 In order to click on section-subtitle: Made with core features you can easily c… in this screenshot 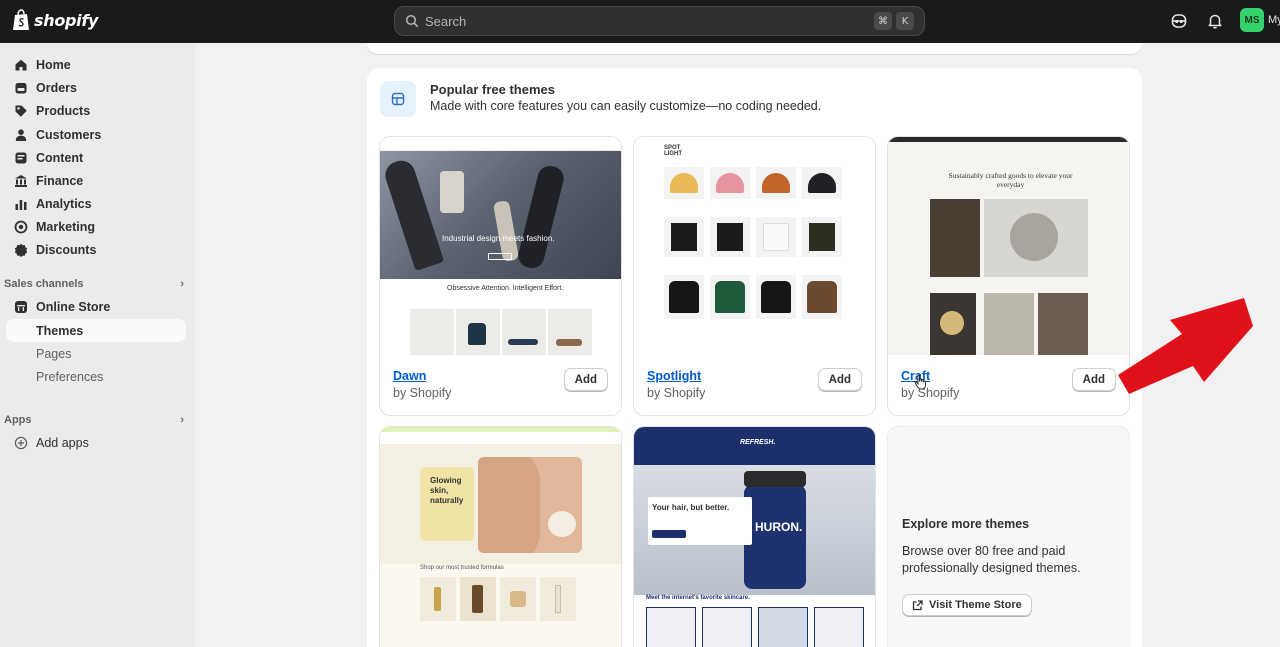, I will do `click(626, 106)`.